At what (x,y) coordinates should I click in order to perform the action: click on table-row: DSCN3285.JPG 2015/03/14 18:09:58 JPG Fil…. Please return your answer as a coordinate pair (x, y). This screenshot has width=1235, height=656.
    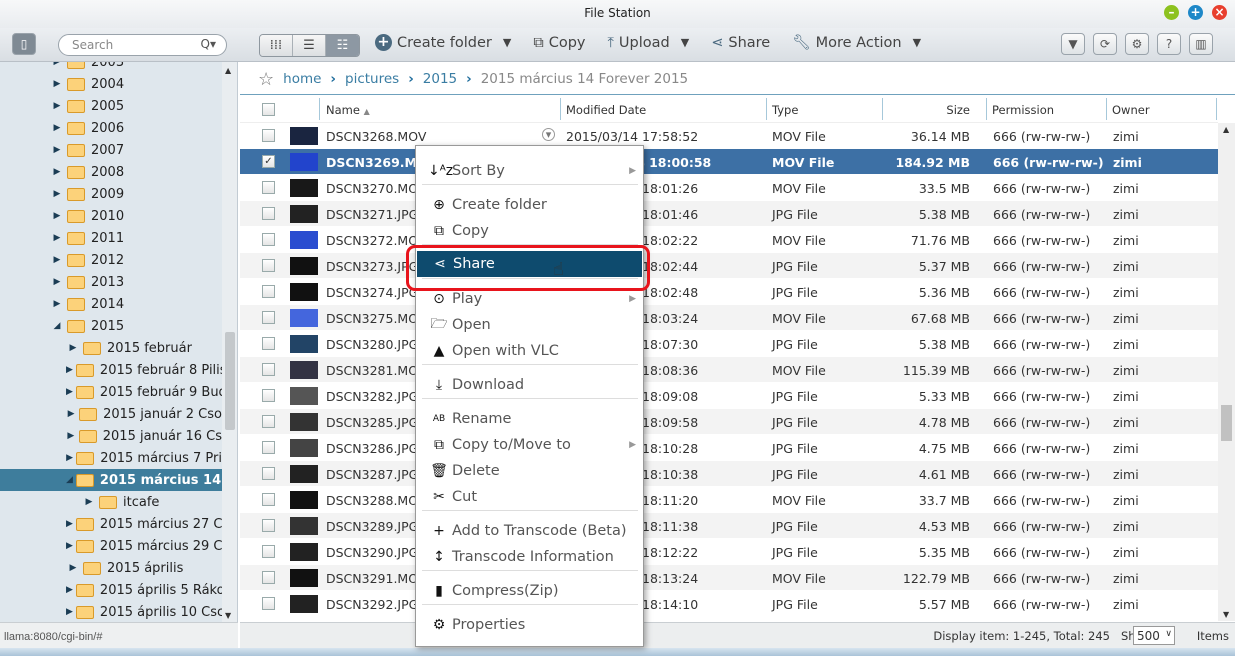
    Looking at the image, I should click on (729, 422).